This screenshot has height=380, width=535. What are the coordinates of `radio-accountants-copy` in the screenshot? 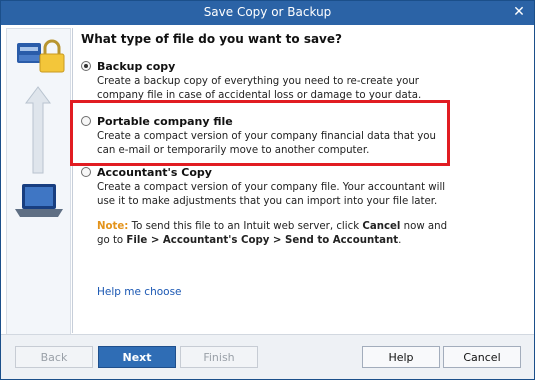 It's located at (86, 172).